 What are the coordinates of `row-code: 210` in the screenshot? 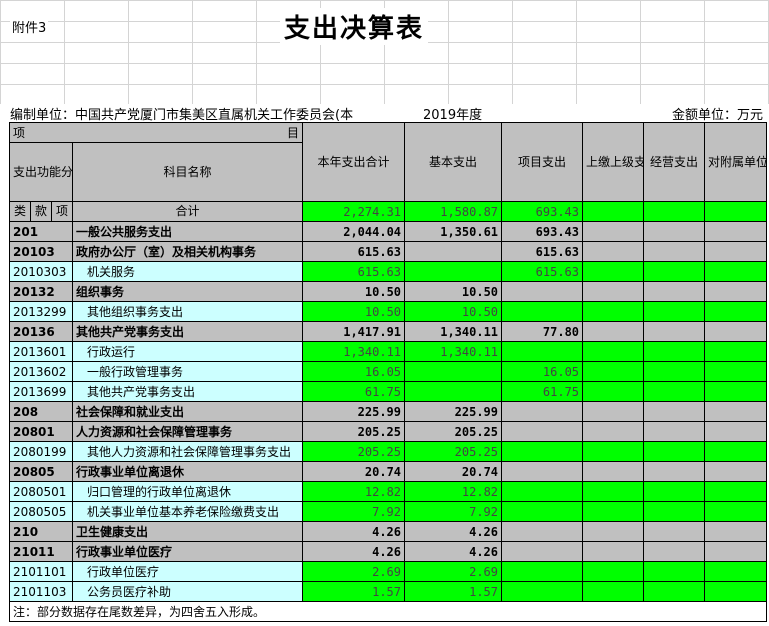 It's located at (41, 531).